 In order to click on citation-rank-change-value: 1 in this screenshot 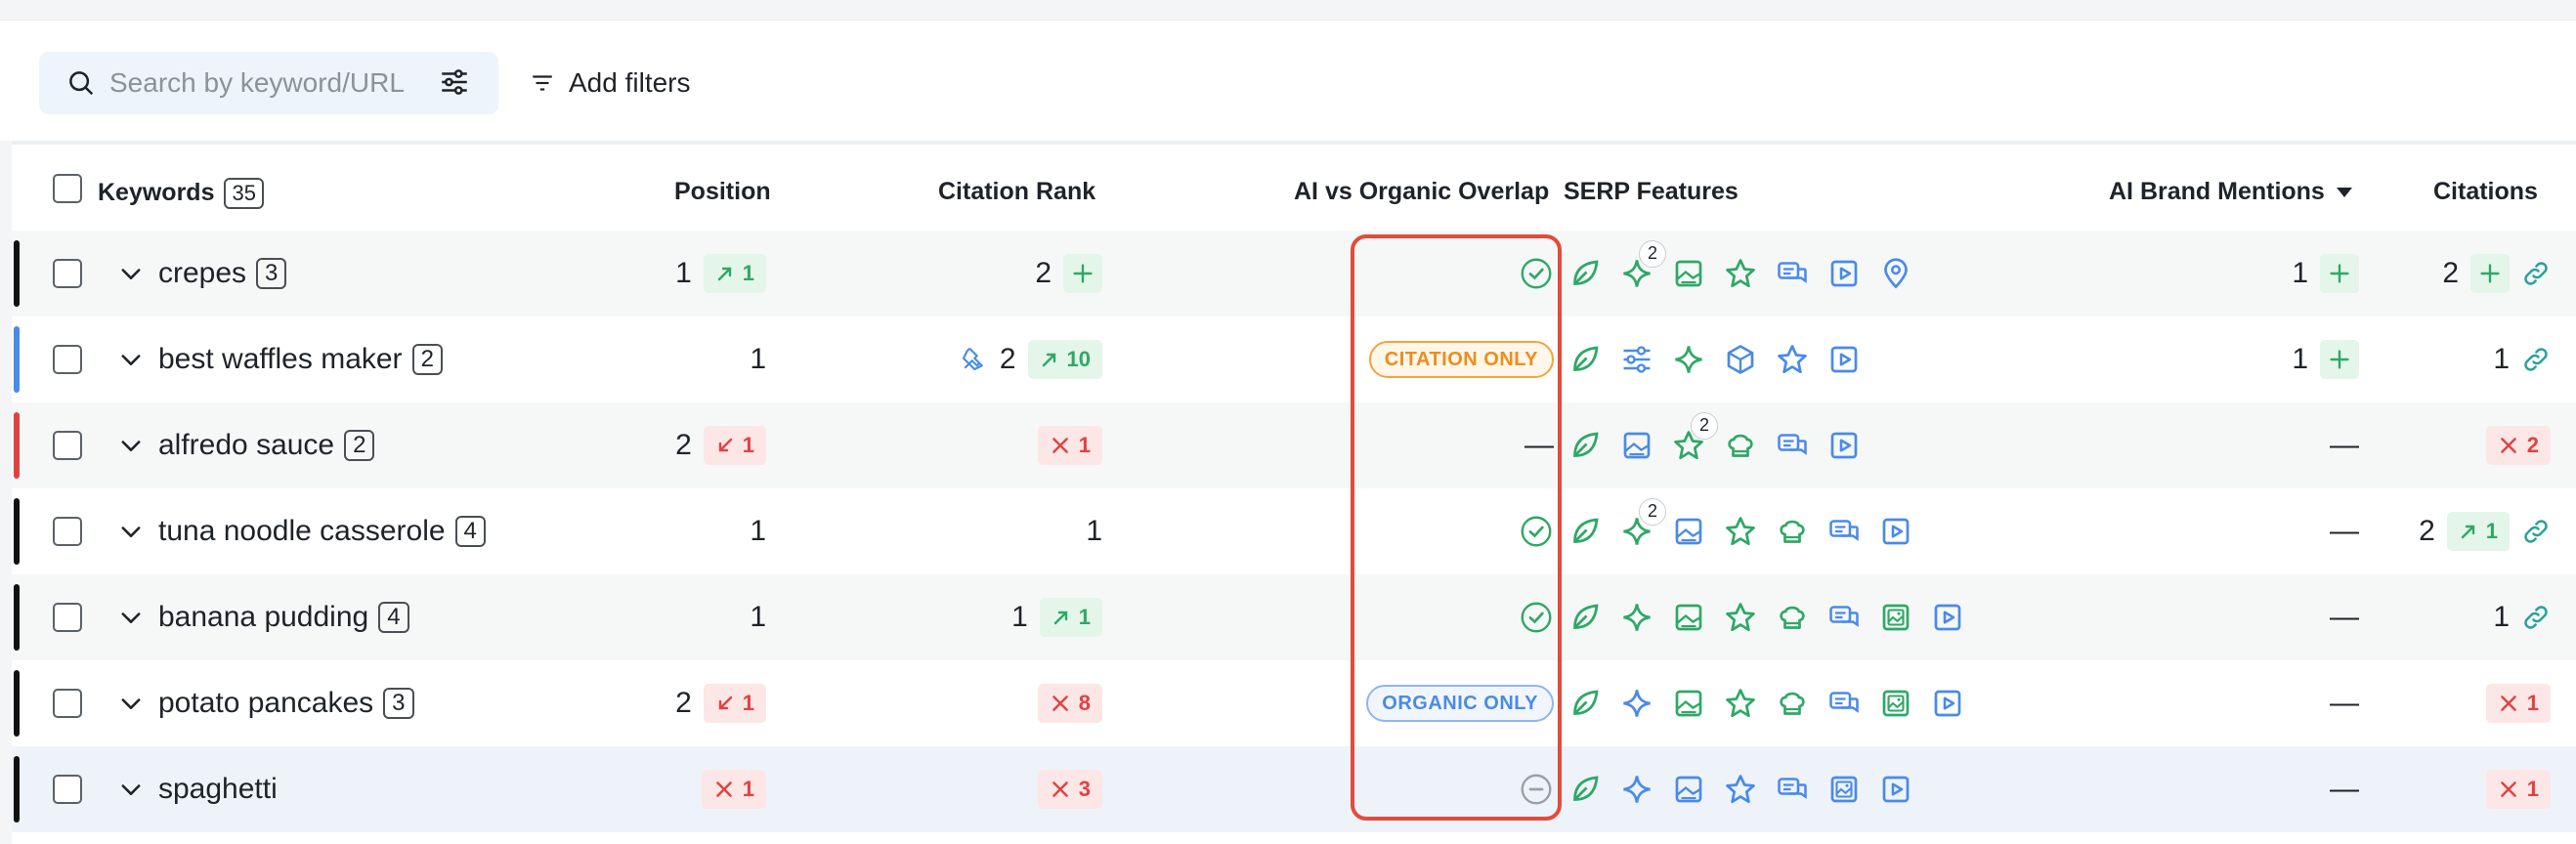, I will do `click(1085, 617)`.